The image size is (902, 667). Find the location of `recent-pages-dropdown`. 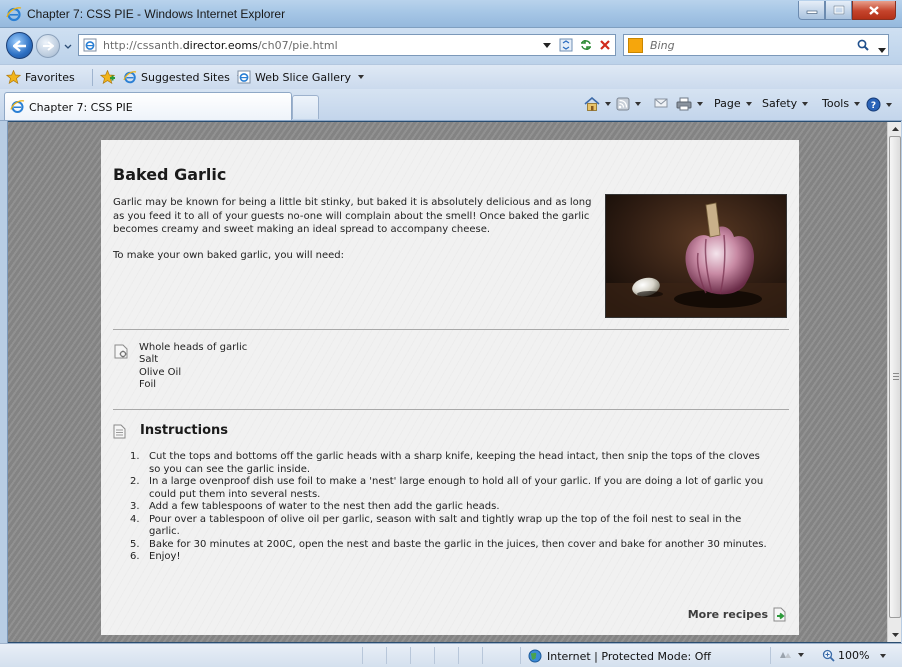

recent-pages-dropdown is located at coordinates (68, 46).